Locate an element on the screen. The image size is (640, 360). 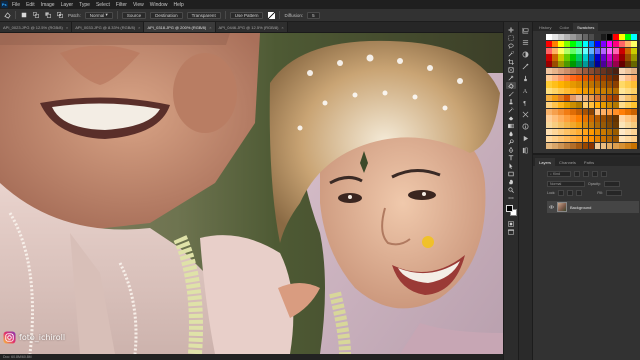
dodge-tool-icon is located at coordinates (511, 141).